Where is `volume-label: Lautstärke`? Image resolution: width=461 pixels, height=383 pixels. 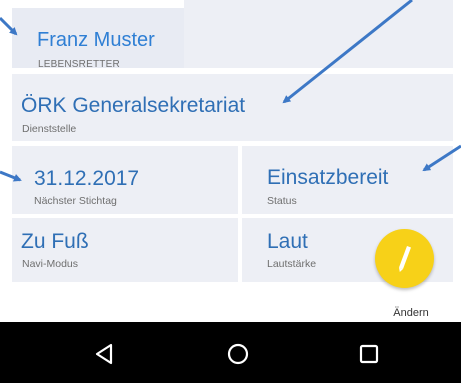
volume-label: Lautstärke is located at coordinates (292, 264).